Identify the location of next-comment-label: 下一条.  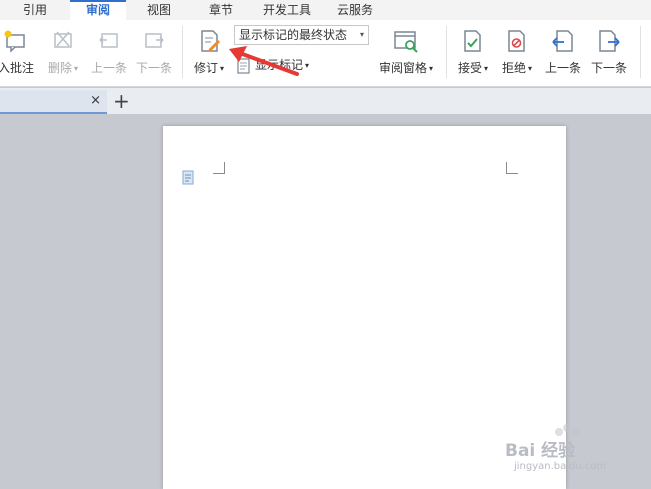
(153, 68).